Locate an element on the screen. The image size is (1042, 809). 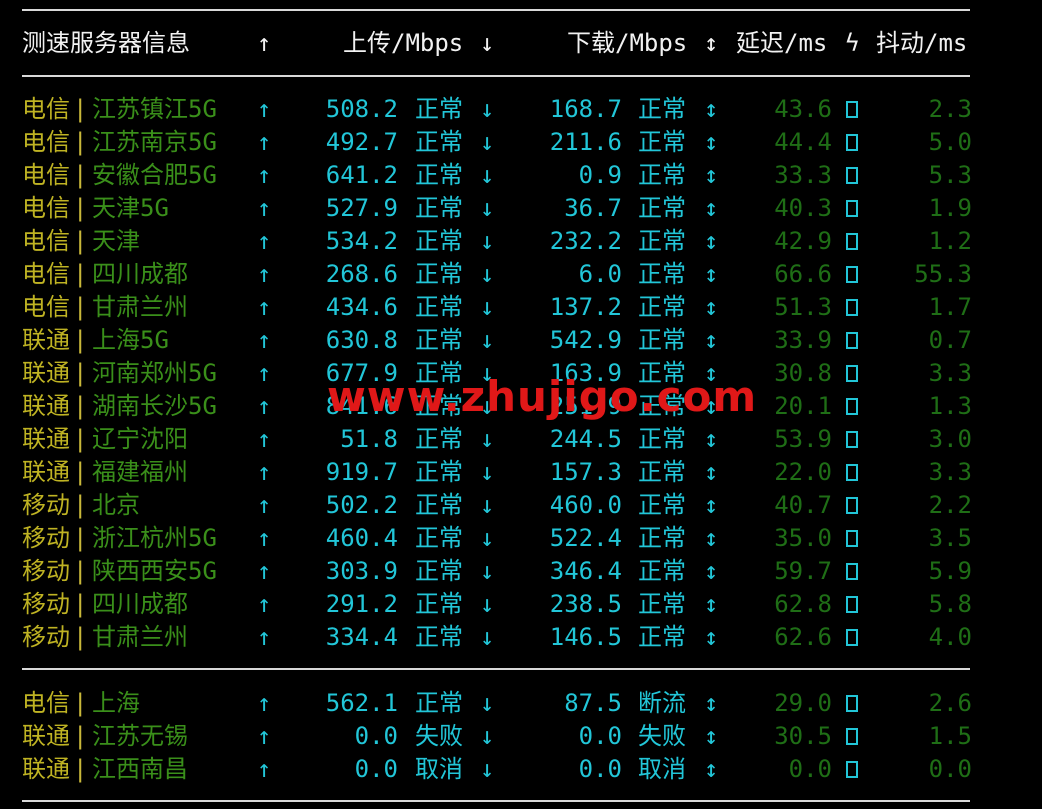
latency-value: 29.0 is located at coordinates (803, 703).